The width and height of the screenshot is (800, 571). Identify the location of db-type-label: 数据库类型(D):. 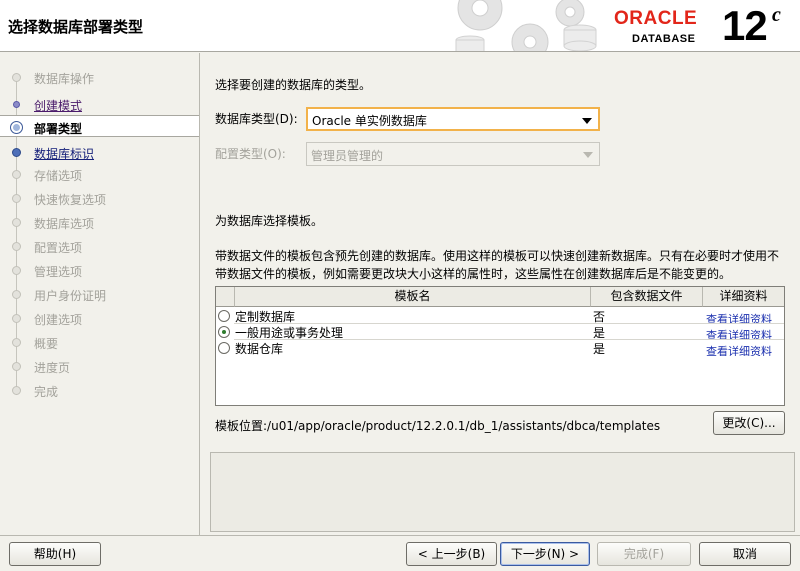
(256, 119).